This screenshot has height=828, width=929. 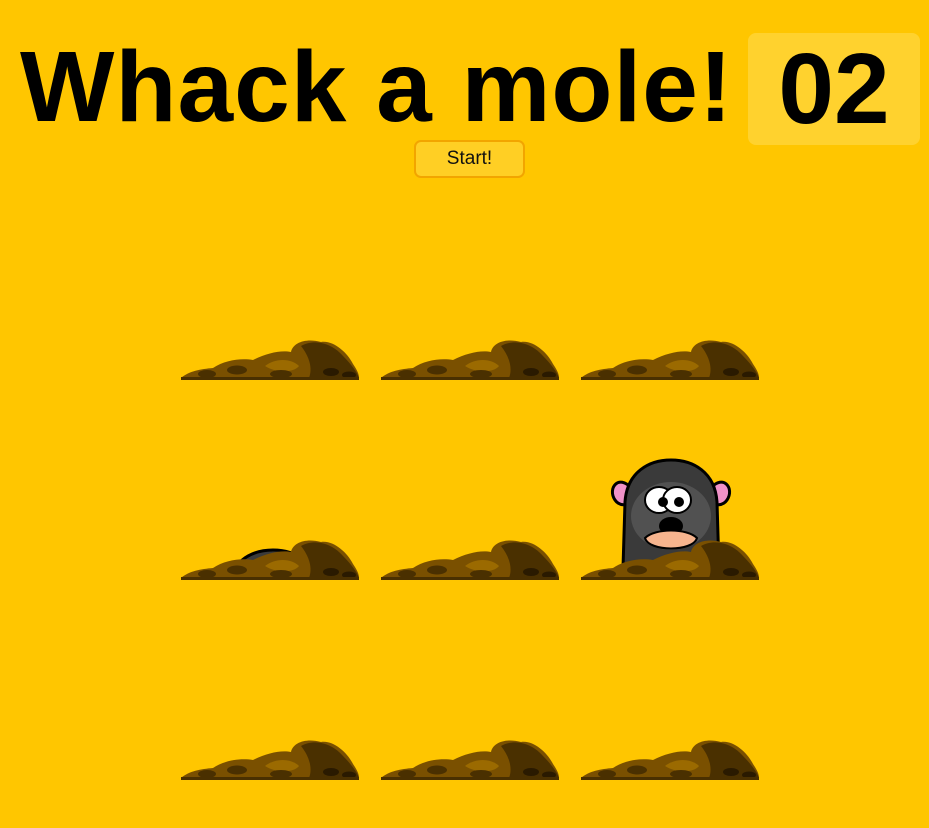 I want to click on score-counter: 02, so click(x=834, y=89).